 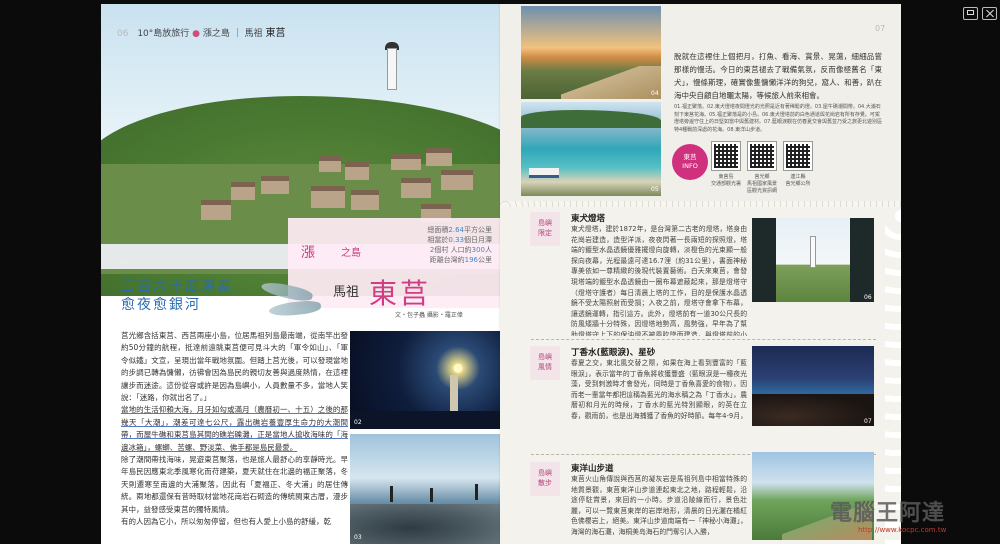 I want to click on credits: 文・包子蟲 攝影・羅正偉, so click(x=429, y=315).